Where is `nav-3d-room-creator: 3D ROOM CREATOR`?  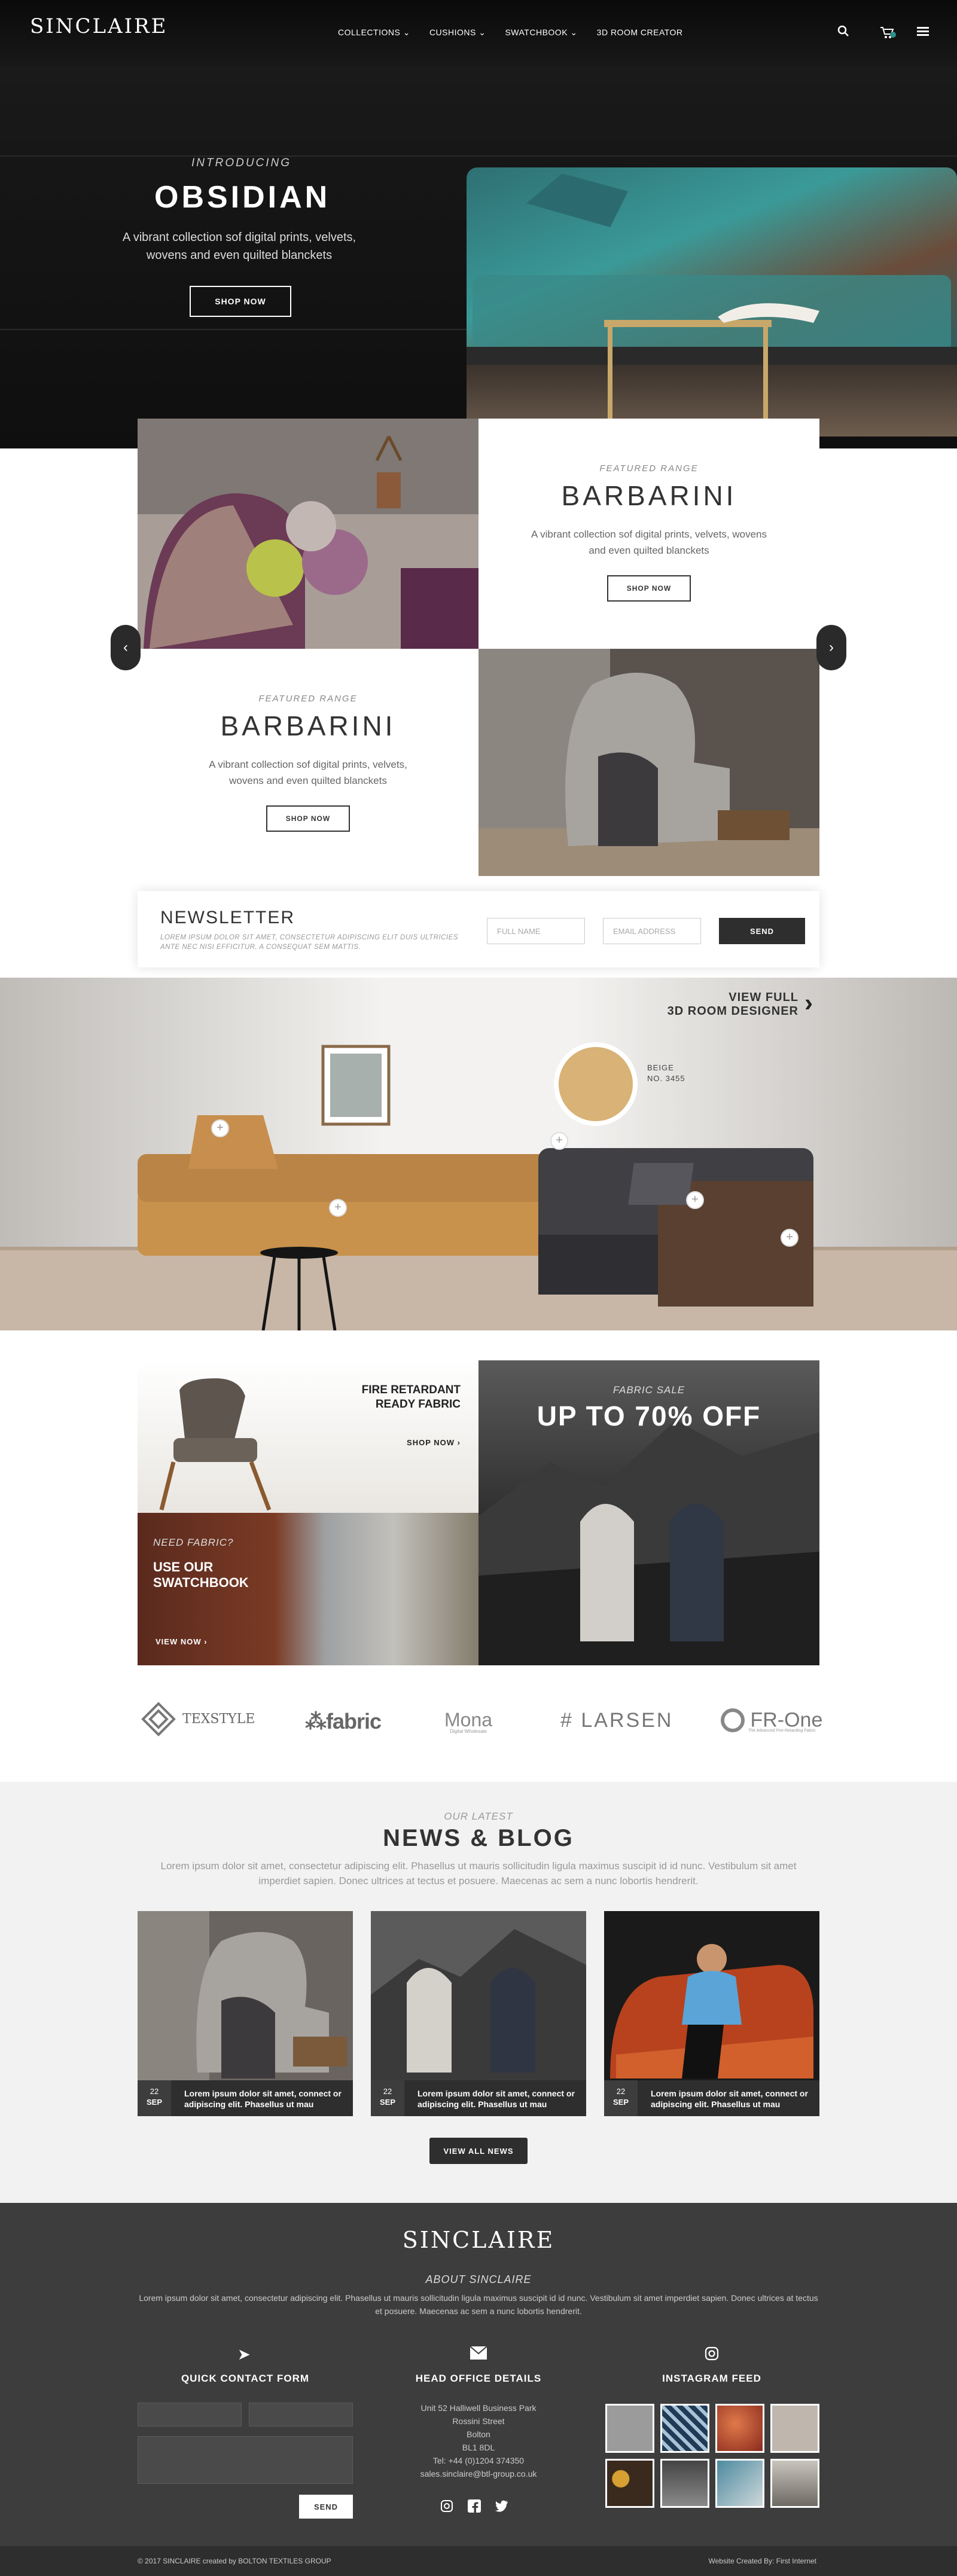 nav-3d-room-creator: 3D ROOM CREATOR is located at coordinates (640, 33).